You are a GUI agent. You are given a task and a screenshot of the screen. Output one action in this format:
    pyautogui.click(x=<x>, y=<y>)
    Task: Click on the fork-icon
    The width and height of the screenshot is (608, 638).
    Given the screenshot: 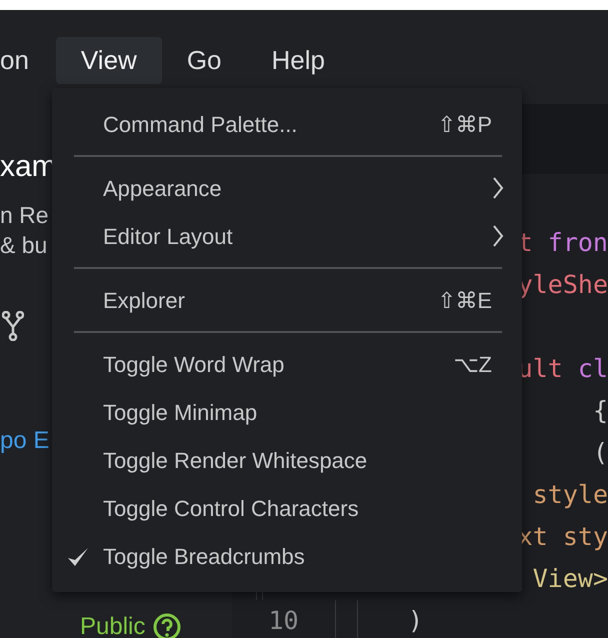 What is the action you would take?
    pyautogui.click(x=13, y=326)
    